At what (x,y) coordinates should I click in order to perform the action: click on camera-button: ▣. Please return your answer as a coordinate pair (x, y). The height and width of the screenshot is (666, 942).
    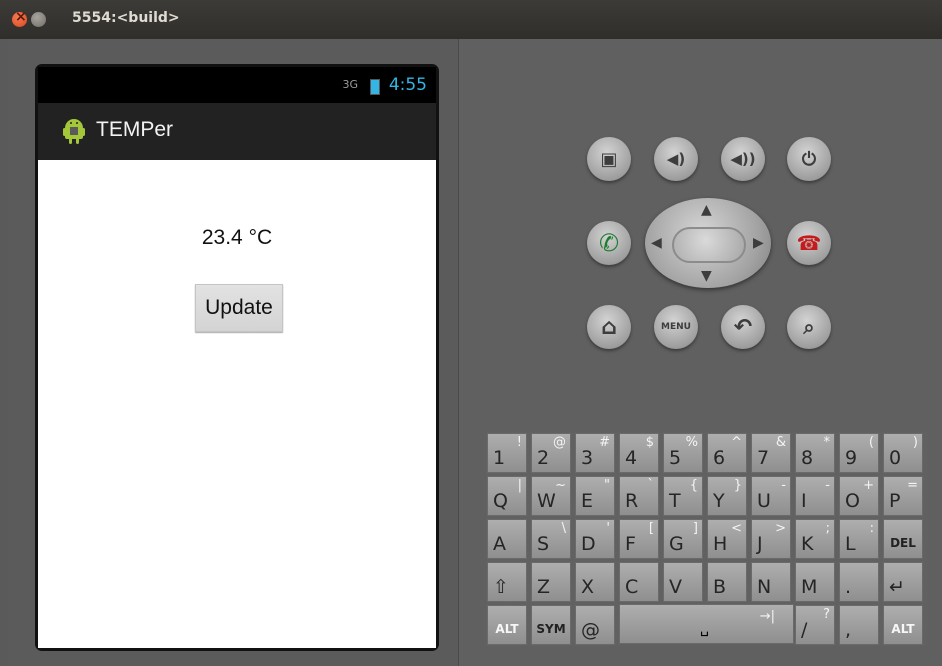
    Looking at the image, I should click on (609, 159).